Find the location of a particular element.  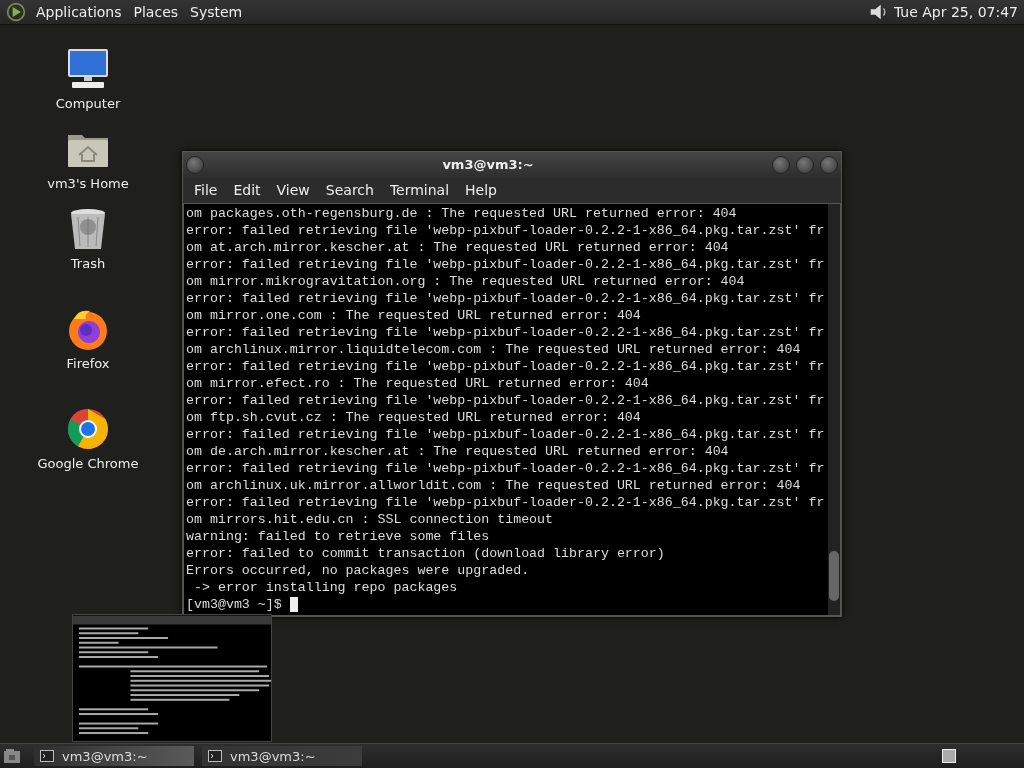

window-menu-button is located at coordinates (195, 164).